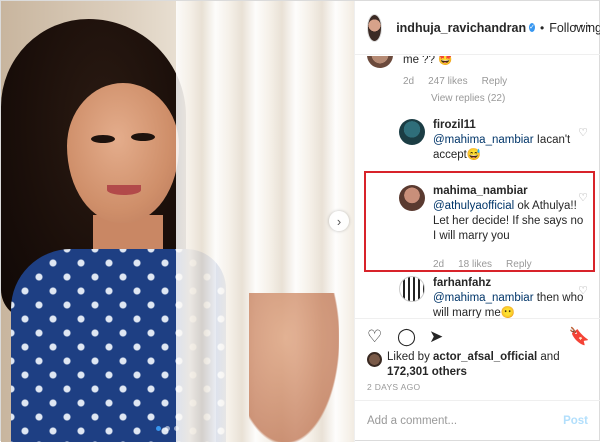 Image resolution: width=600 pixels, height=442 pixels. Describe the element at coordinates (468, 98) in the screenshot. I see `view-replies-link: View replies (22)` at that location.